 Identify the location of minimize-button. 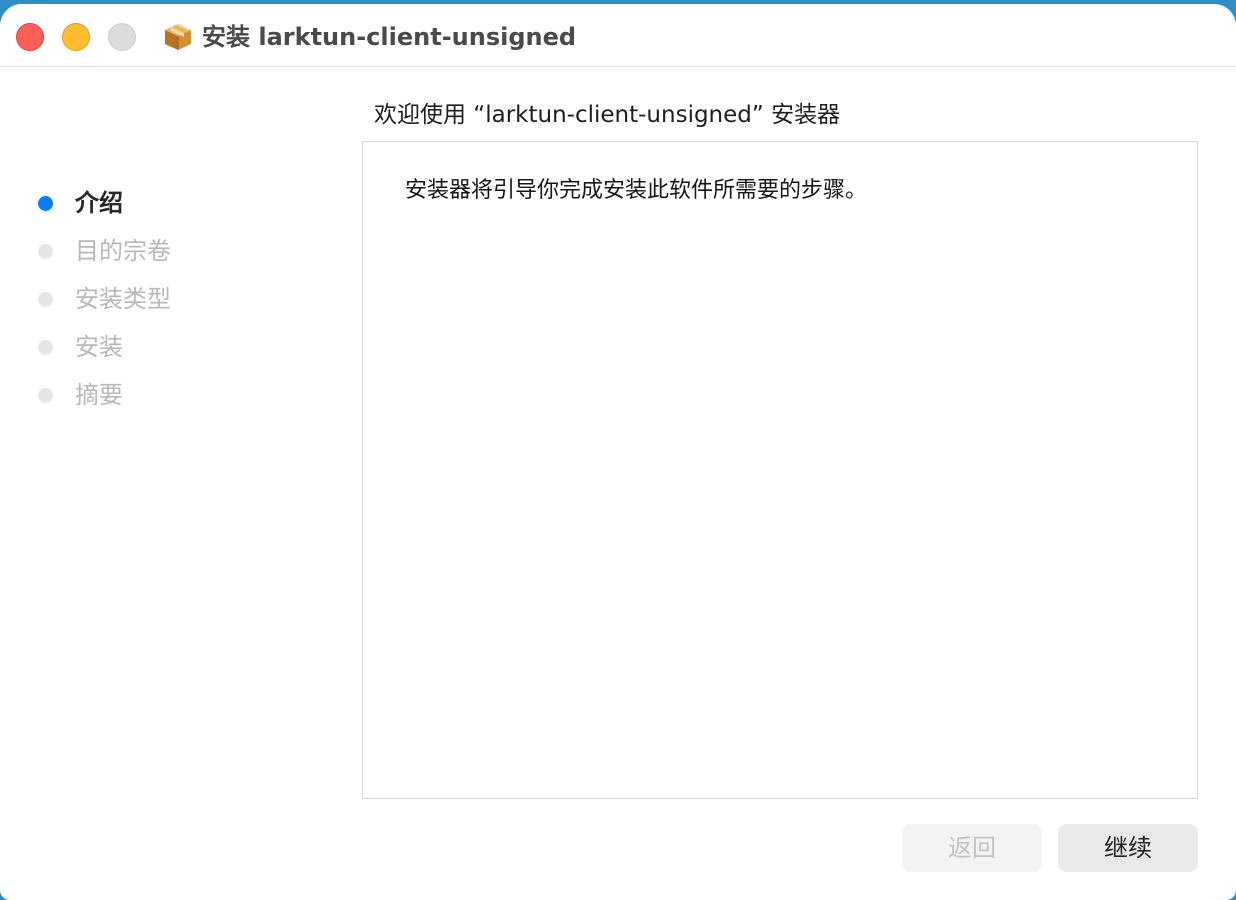
(76, 37).